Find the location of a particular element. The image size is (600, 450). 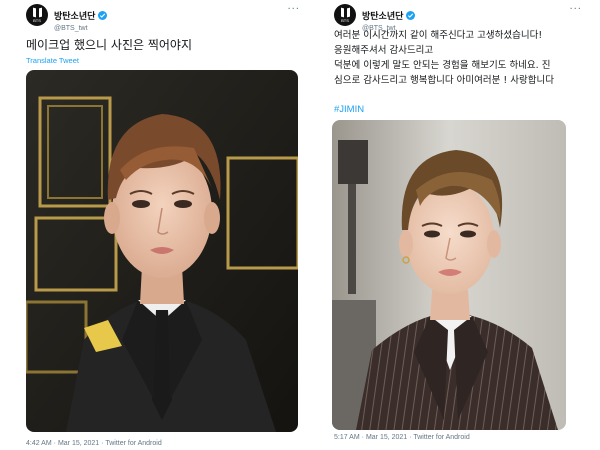

tweet-time: 4:42 AM is located at coordinates (39, 443).